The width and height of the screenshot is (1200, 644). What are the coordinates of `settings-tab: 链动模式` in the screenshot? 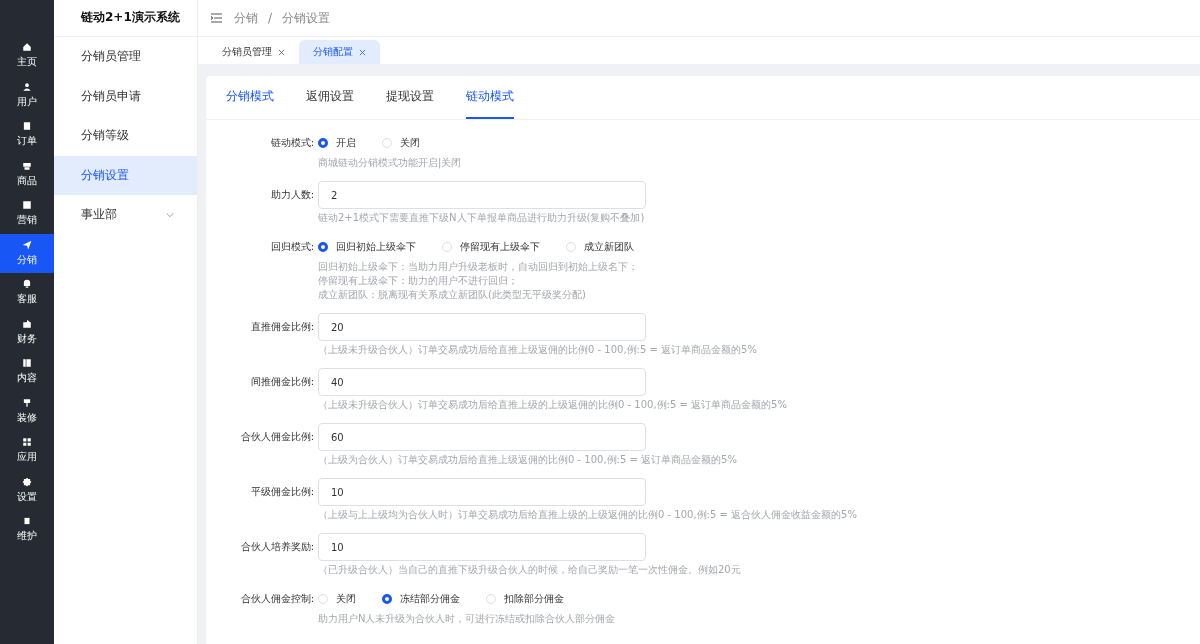 It's located at (490, 97).